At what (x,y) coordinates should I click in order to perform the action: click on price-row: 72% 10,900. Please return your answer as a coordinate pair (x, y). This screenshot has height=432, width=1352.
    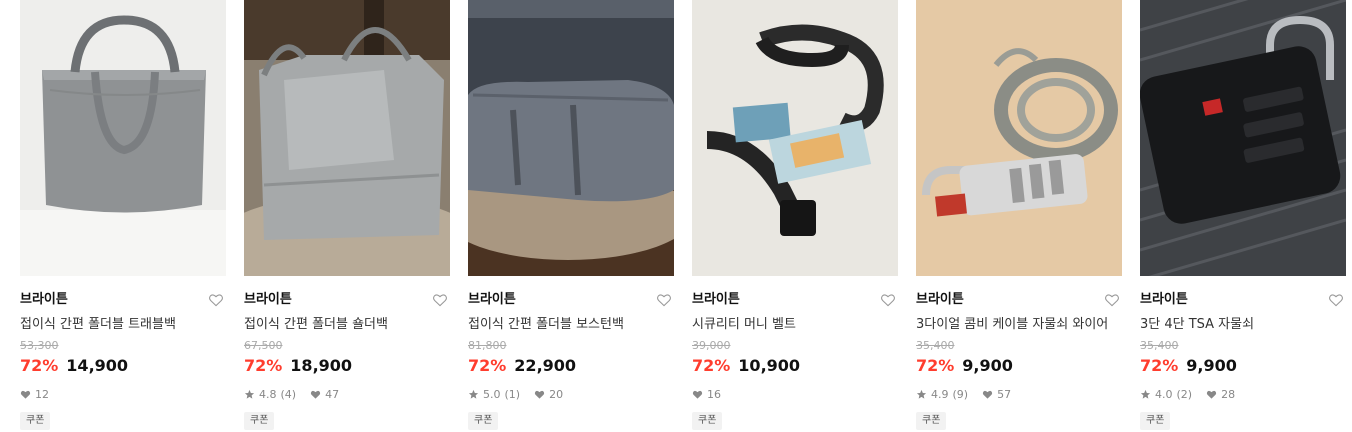
    Looking at the image, I should click on (795, 367).